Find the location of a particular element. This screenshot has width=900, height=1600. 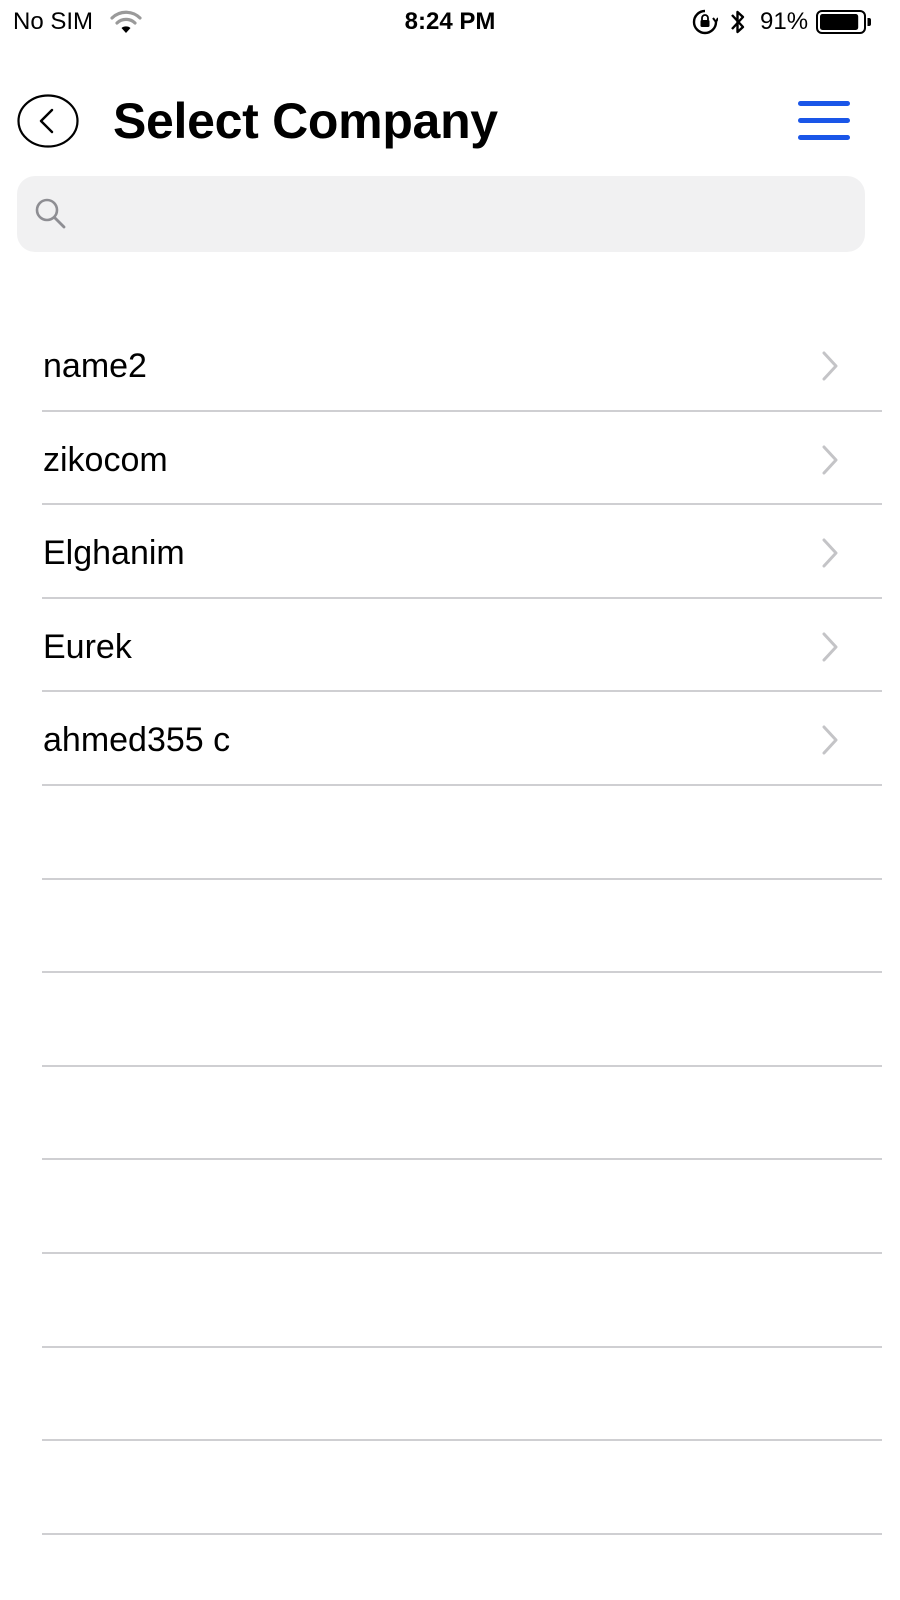

hamburger-menu-icon is located at coordinates (824, 121).